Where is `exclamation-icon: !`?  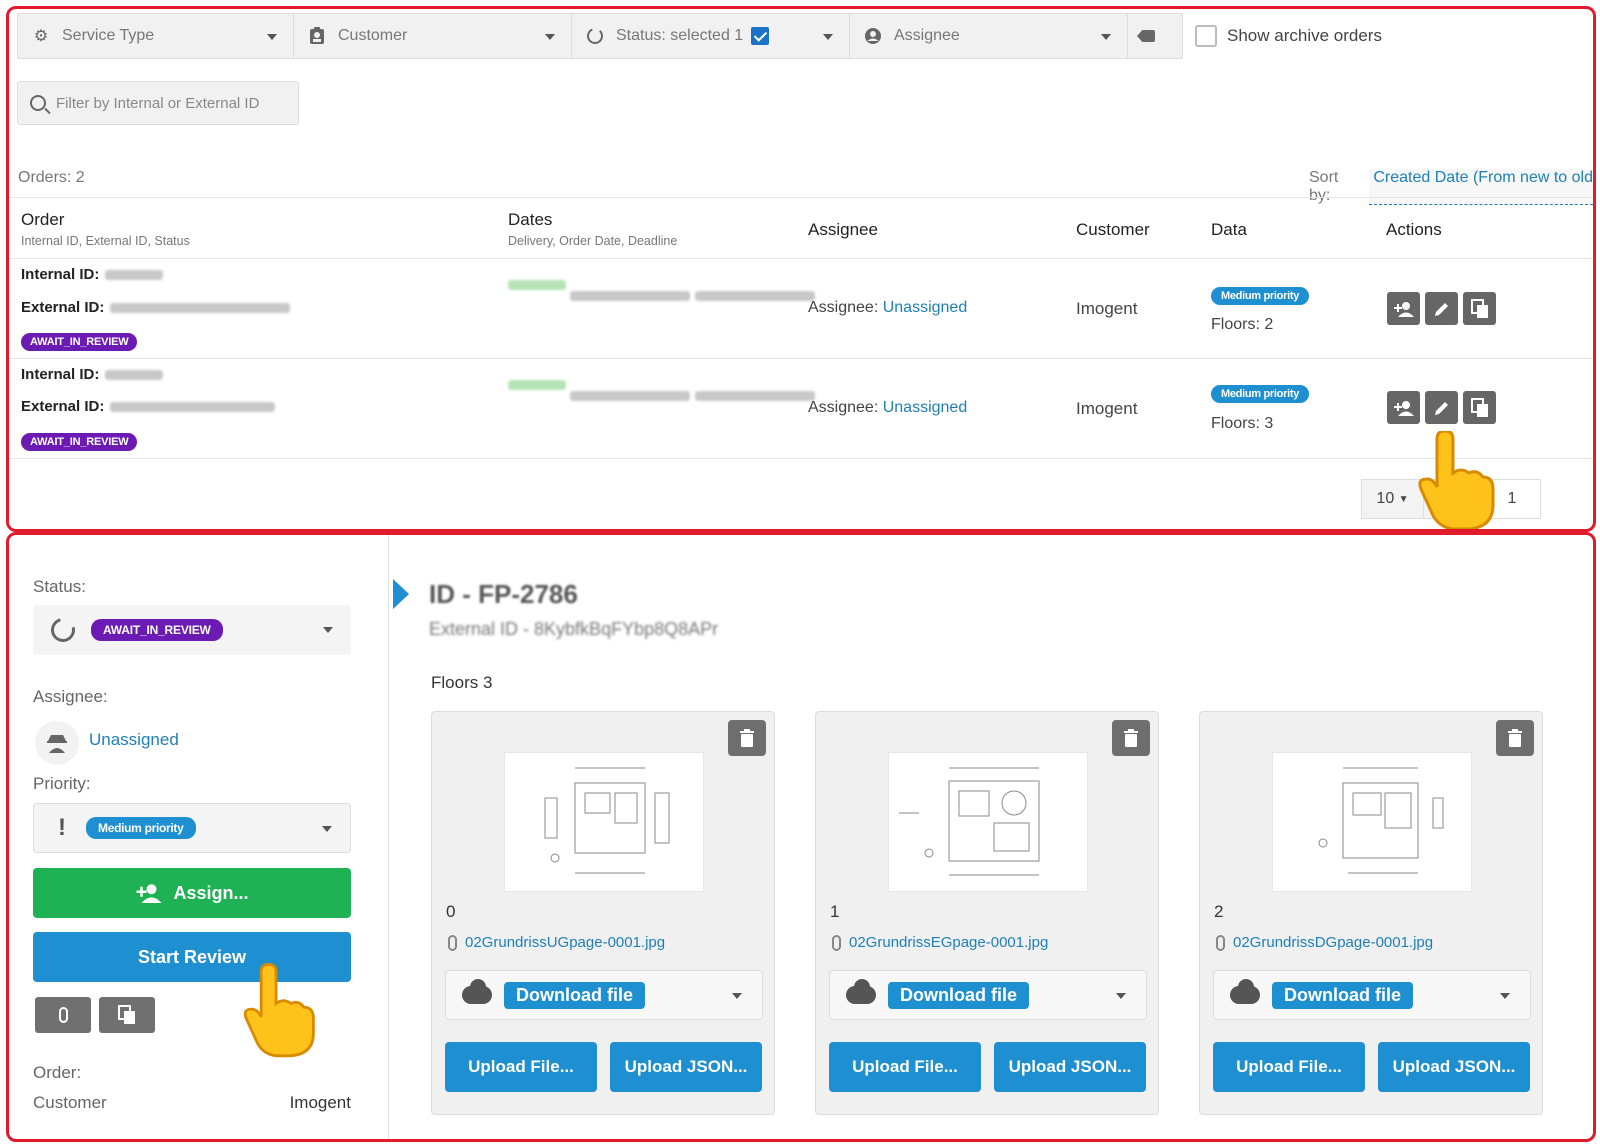
exclamation-icon: ! is located at coordinates (62, 827).